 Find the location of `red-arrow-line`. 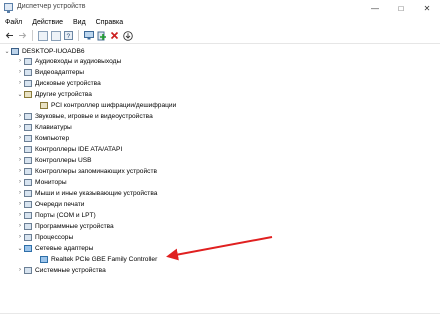

red-arrow-line is located at coordinates (219, 248).